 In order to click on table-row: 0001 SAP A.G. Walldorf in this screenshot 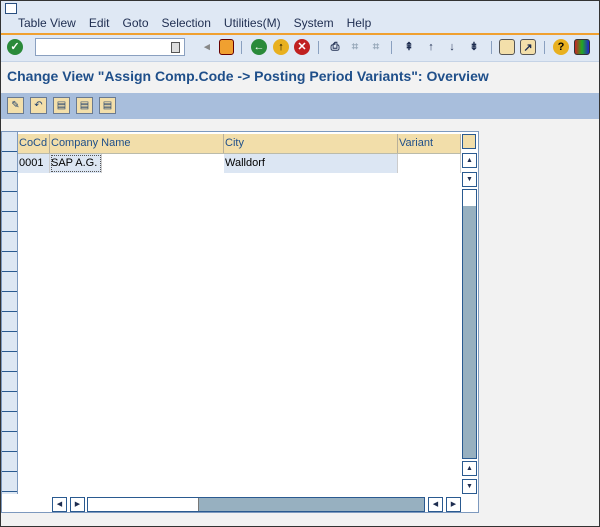, I will do `click(239, 163)`.